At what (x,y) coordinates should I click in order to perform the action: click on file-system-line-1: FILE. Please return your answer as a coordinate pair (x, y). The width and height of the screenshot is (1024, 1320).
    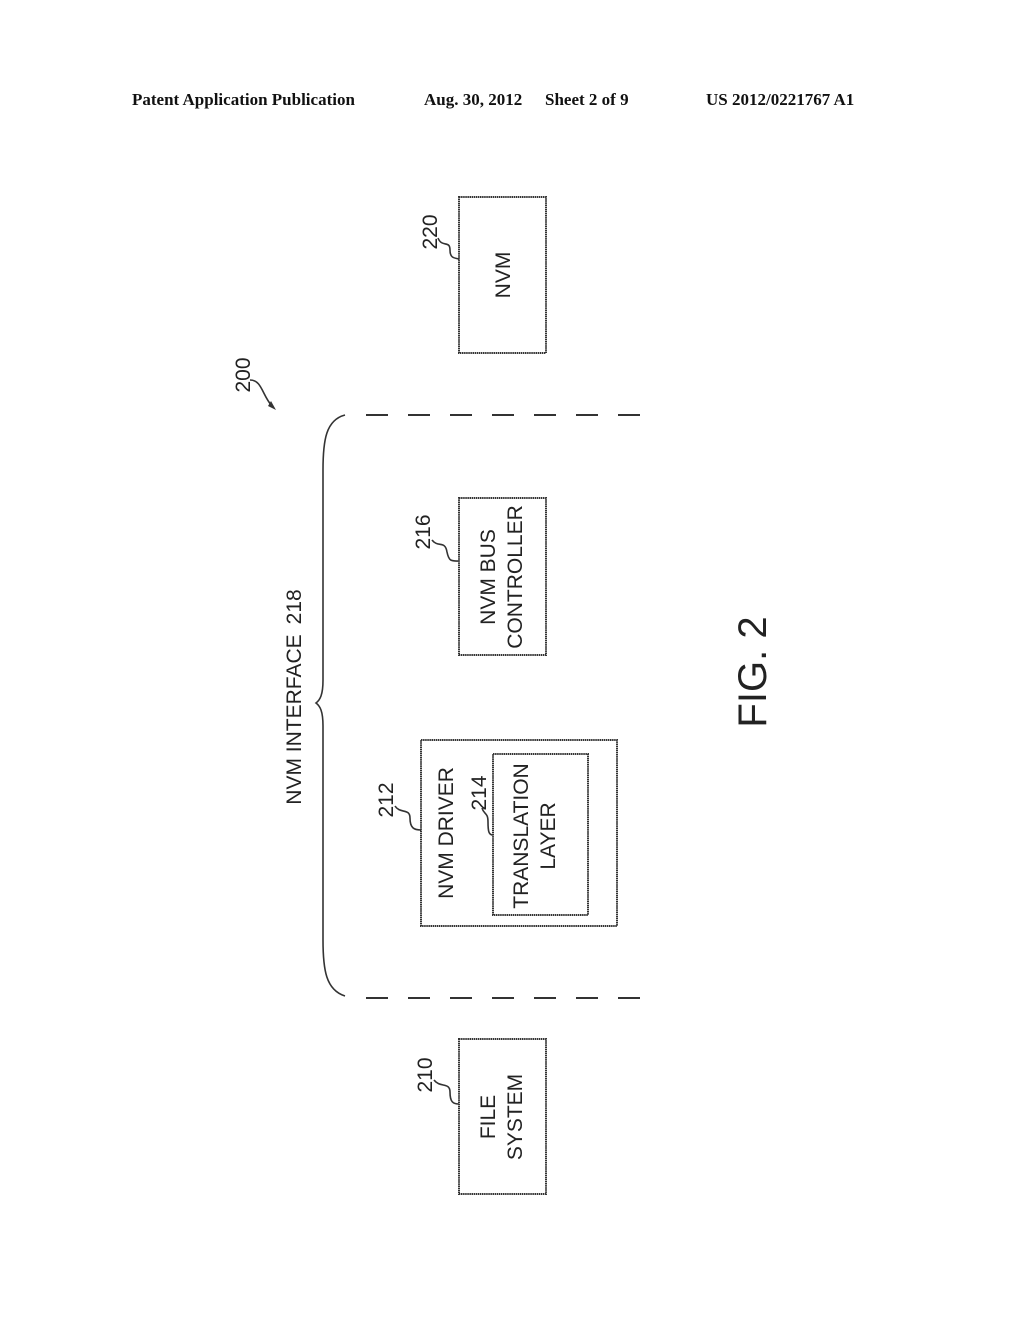
    Looking at the image, I should click on (488, 1117).